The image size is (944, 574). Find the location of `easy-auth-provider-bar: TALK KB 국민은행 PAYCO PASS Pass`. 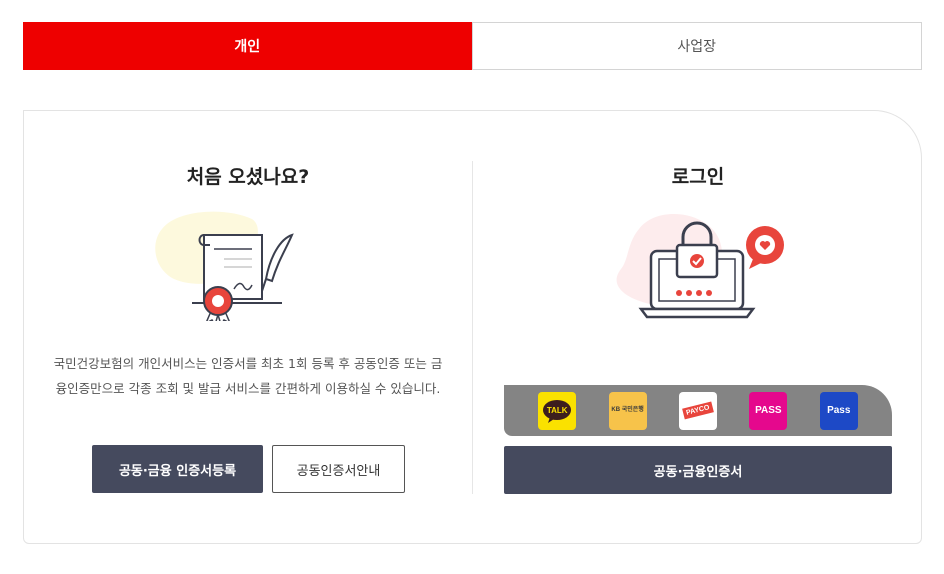

easy-auth-provider-bar: TALK KB 국민은행 PAYCO PASS Pass is located at coordinates (698, 410).